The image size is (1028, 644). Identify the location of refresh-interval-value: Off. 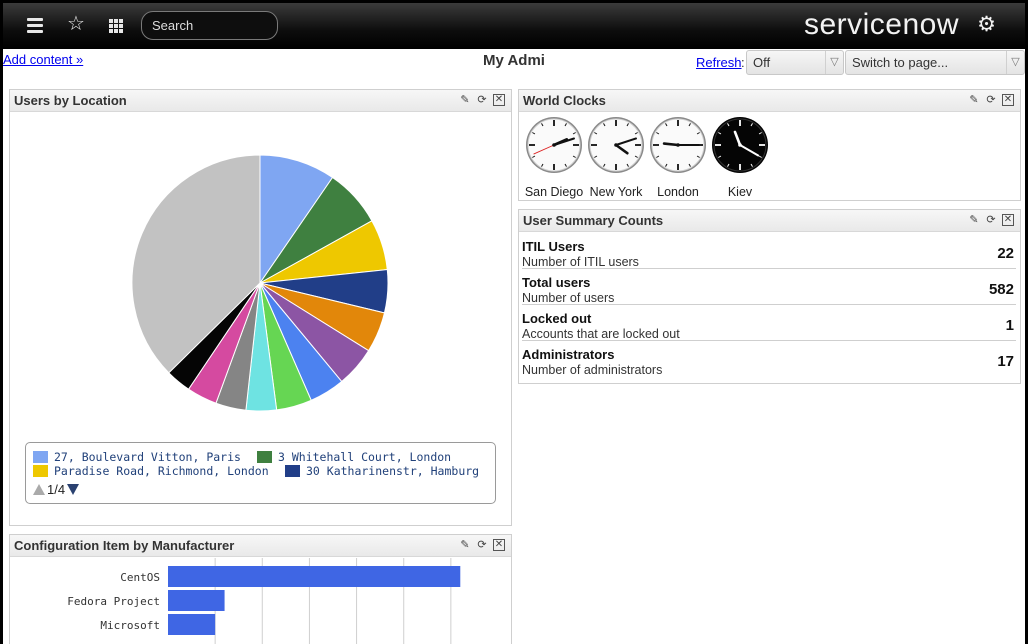
(762, 62).